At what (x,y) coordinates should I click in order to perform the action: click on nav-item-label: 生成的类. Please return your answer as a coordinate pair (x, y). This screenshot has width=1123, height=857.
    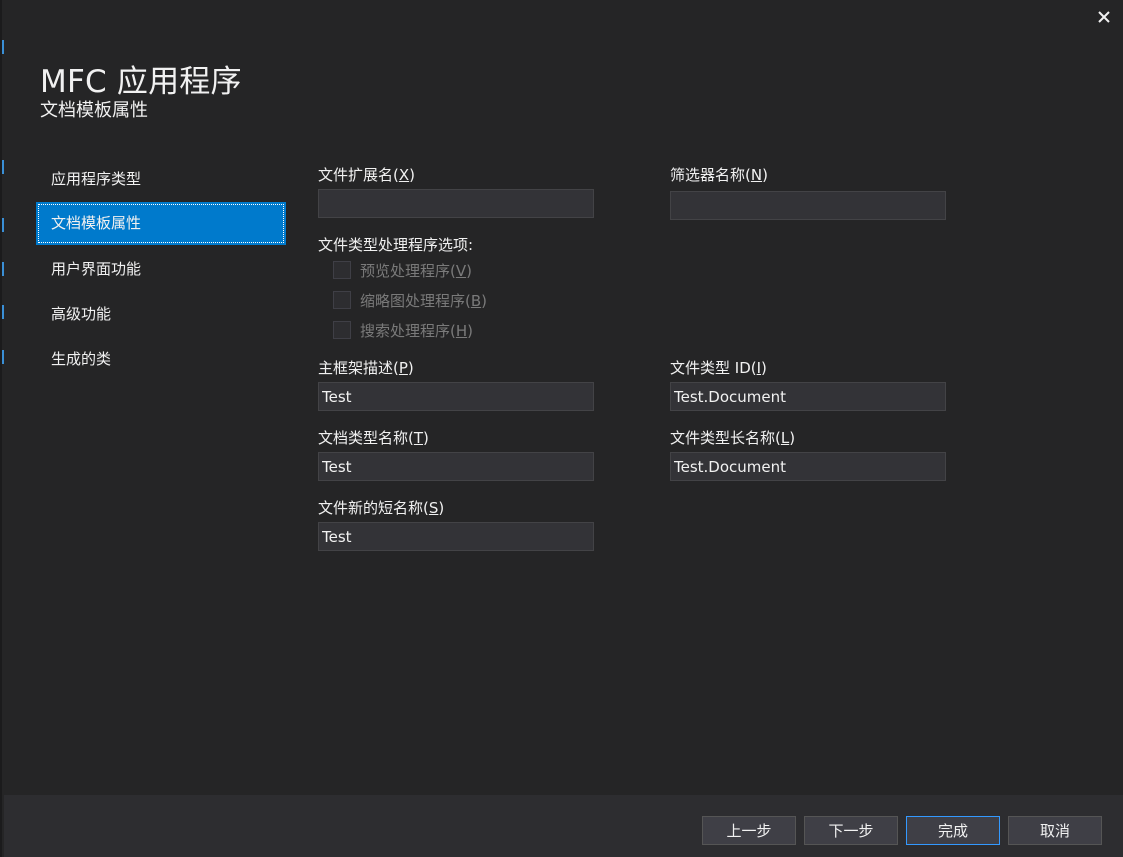
    Looking at the image, I should click on (81, 359).